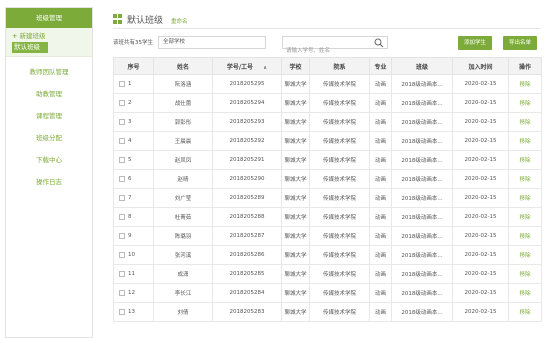 The width and height of the screenshot is (553, 338). What do you see at coordinates (329, 51) in the screenshot?
I see `search-input` at bounding box center [329, 51].